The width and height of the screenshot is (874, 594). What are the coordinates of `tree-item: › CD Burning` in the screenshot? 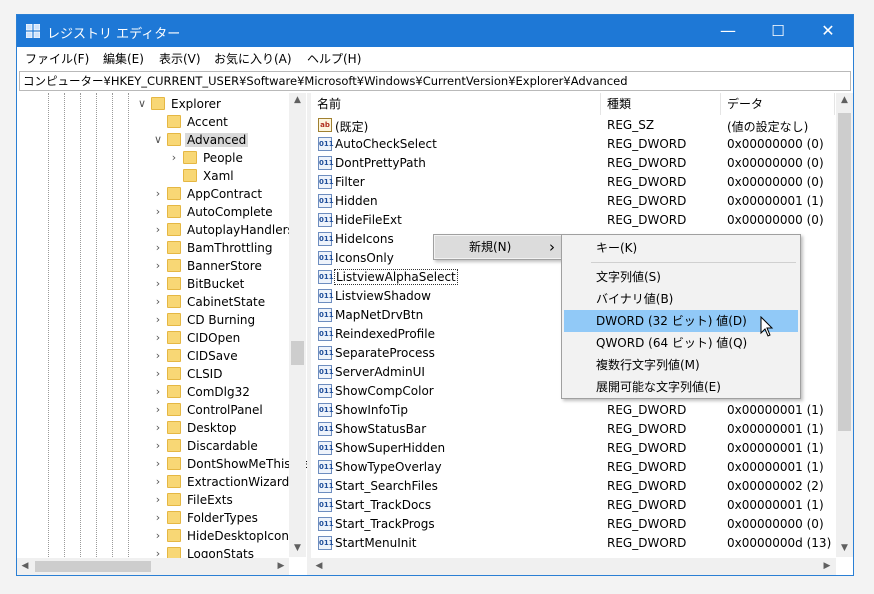 It's located at (153, 320).